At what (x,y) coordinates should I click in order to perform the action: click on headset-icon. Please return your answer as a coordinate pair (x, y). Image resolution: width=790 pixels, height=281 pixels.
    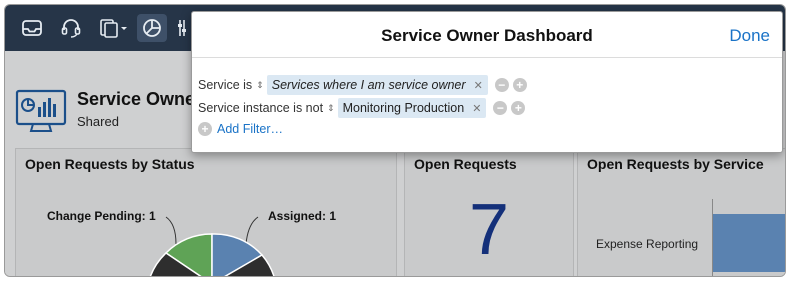
    Looking at the image, I should click on (71, 28).